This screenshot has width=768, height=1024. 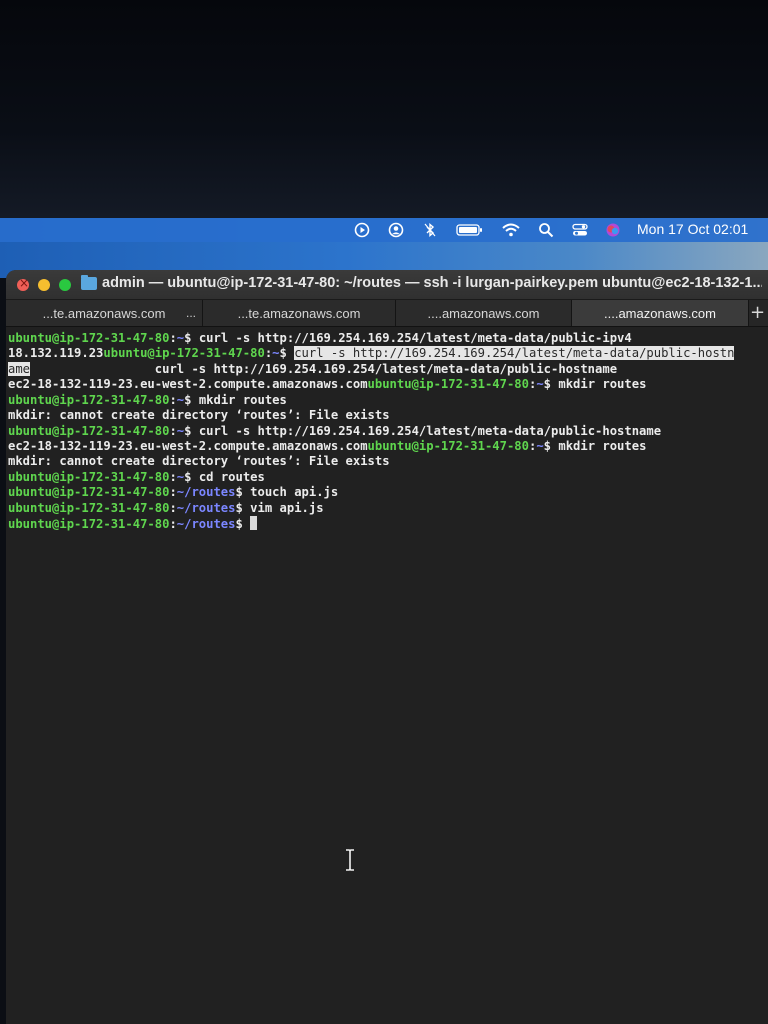 I want to click on search-icon, so click(x=546, y=230).